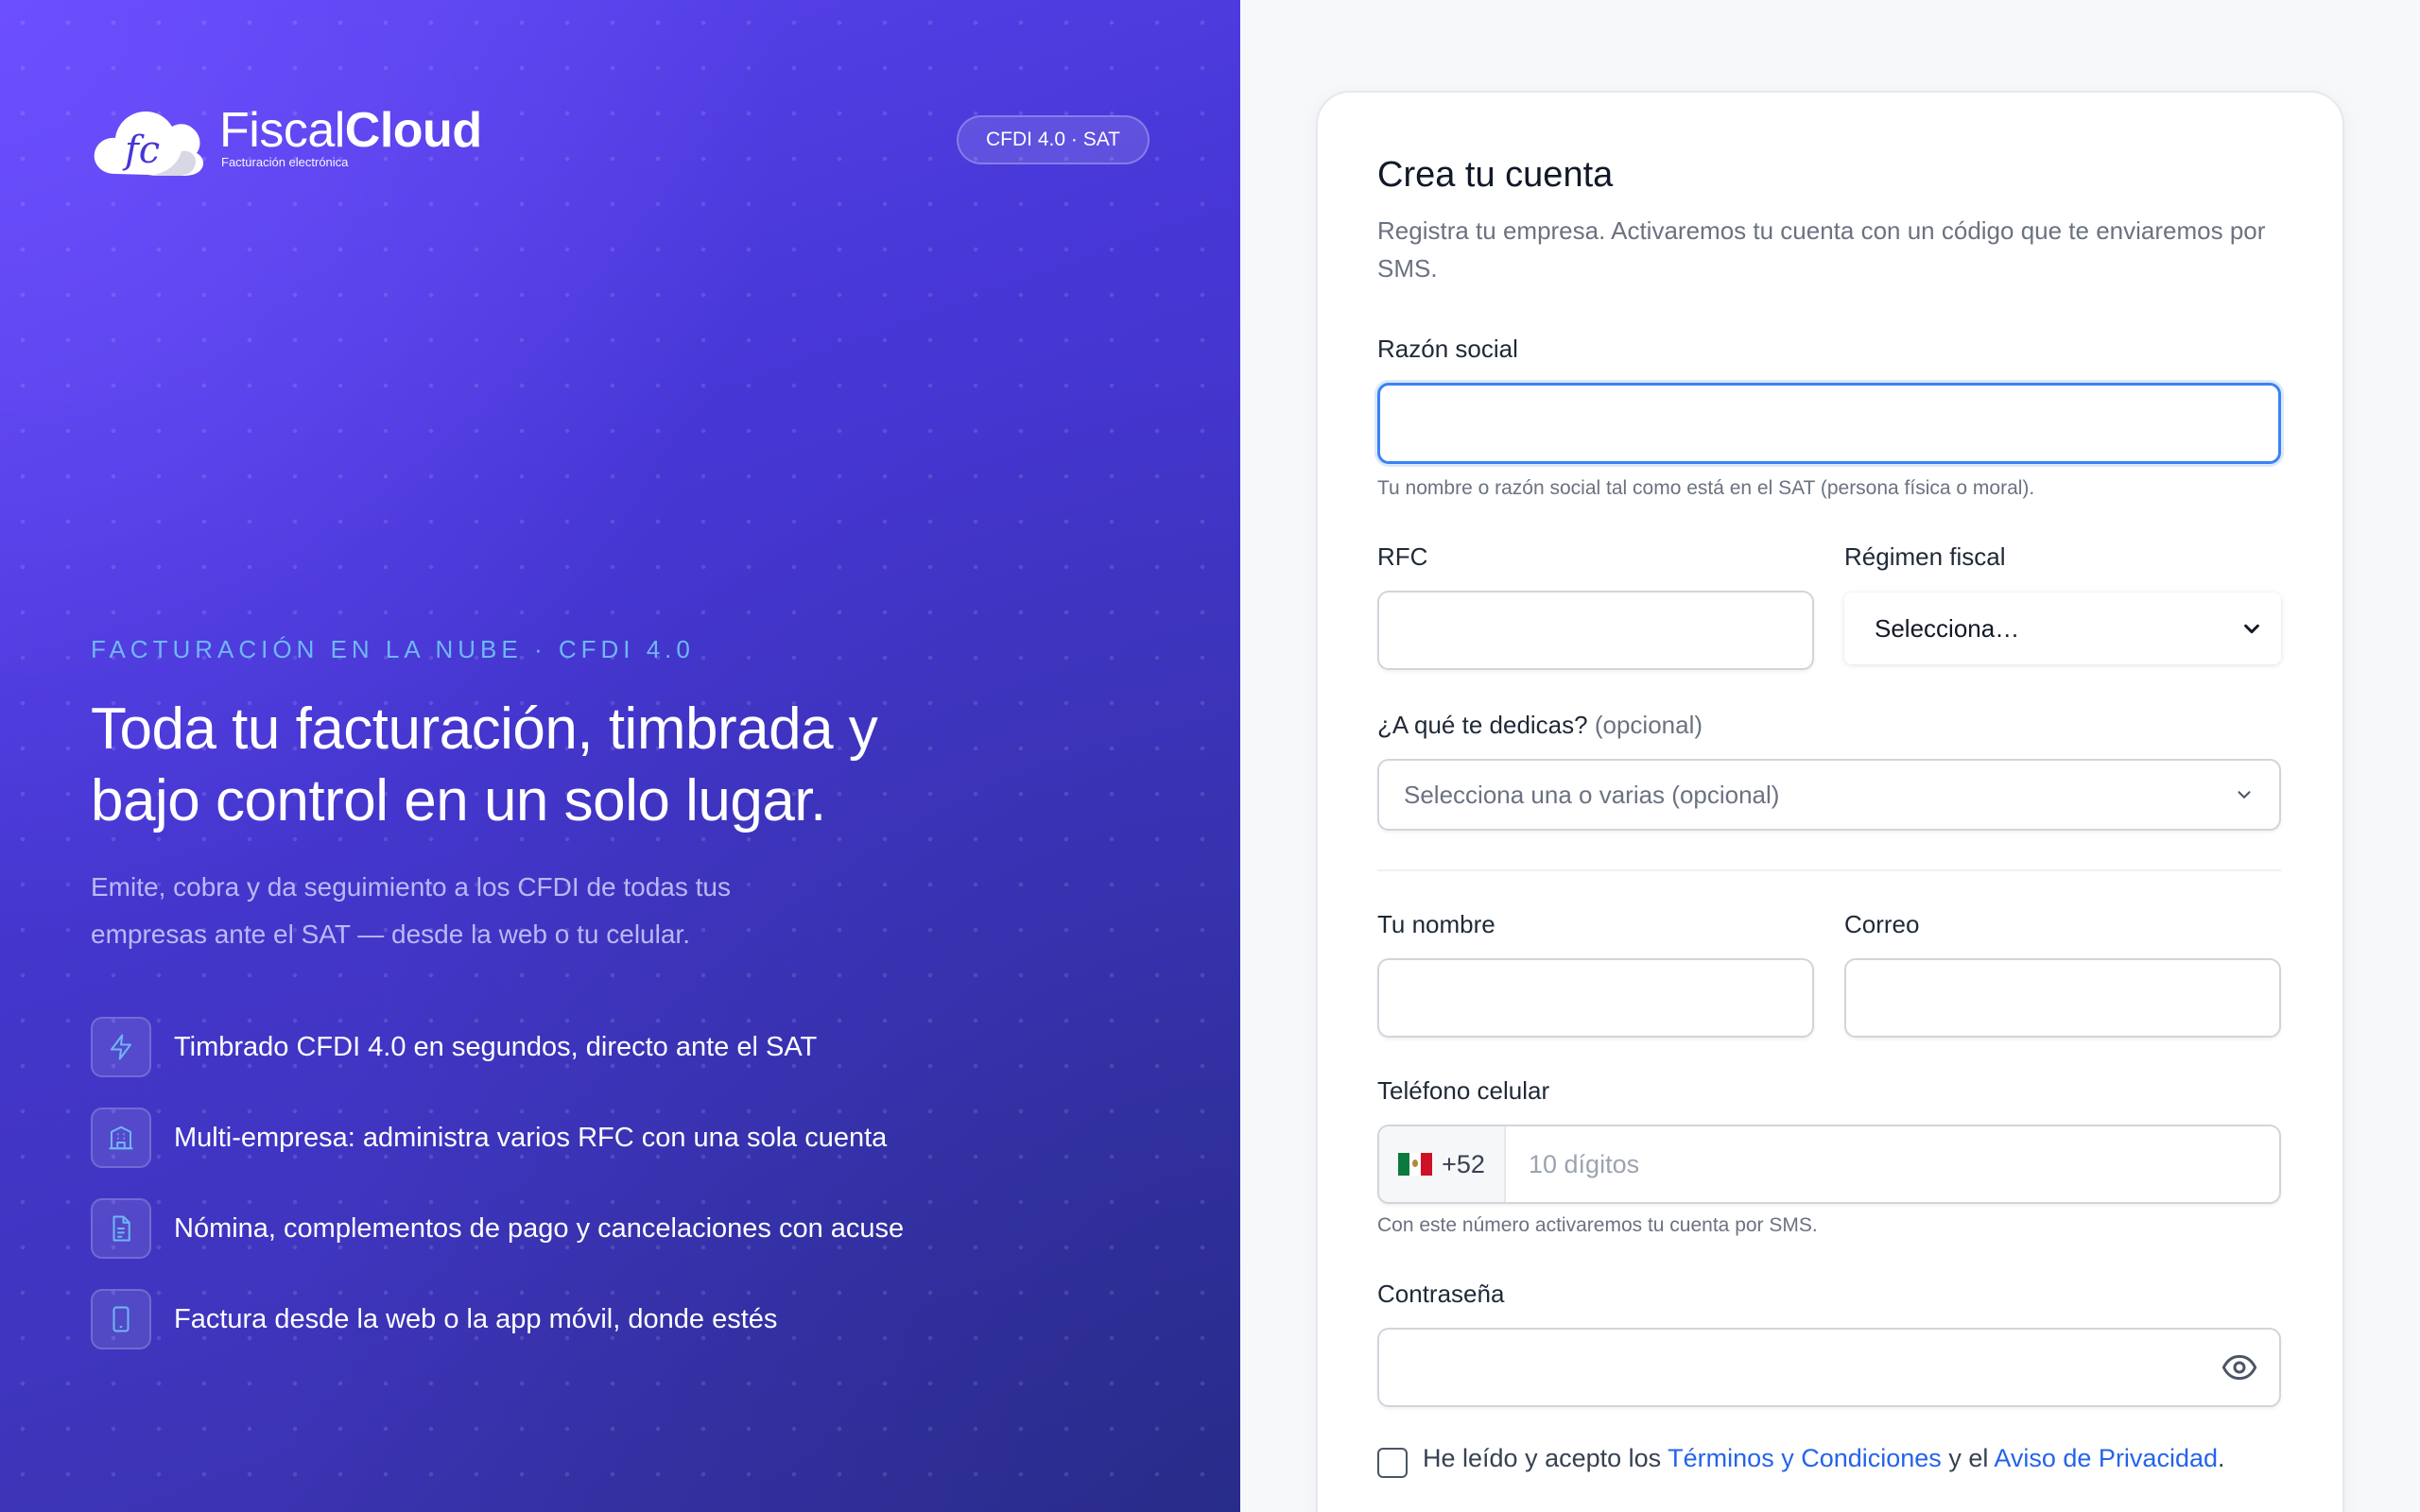  What do you see at coordinates (1482, 725) in the screenshot?
I see `dedicas-label-text: ¿A qué te dedicas?` at bounding box center [1482, 725].